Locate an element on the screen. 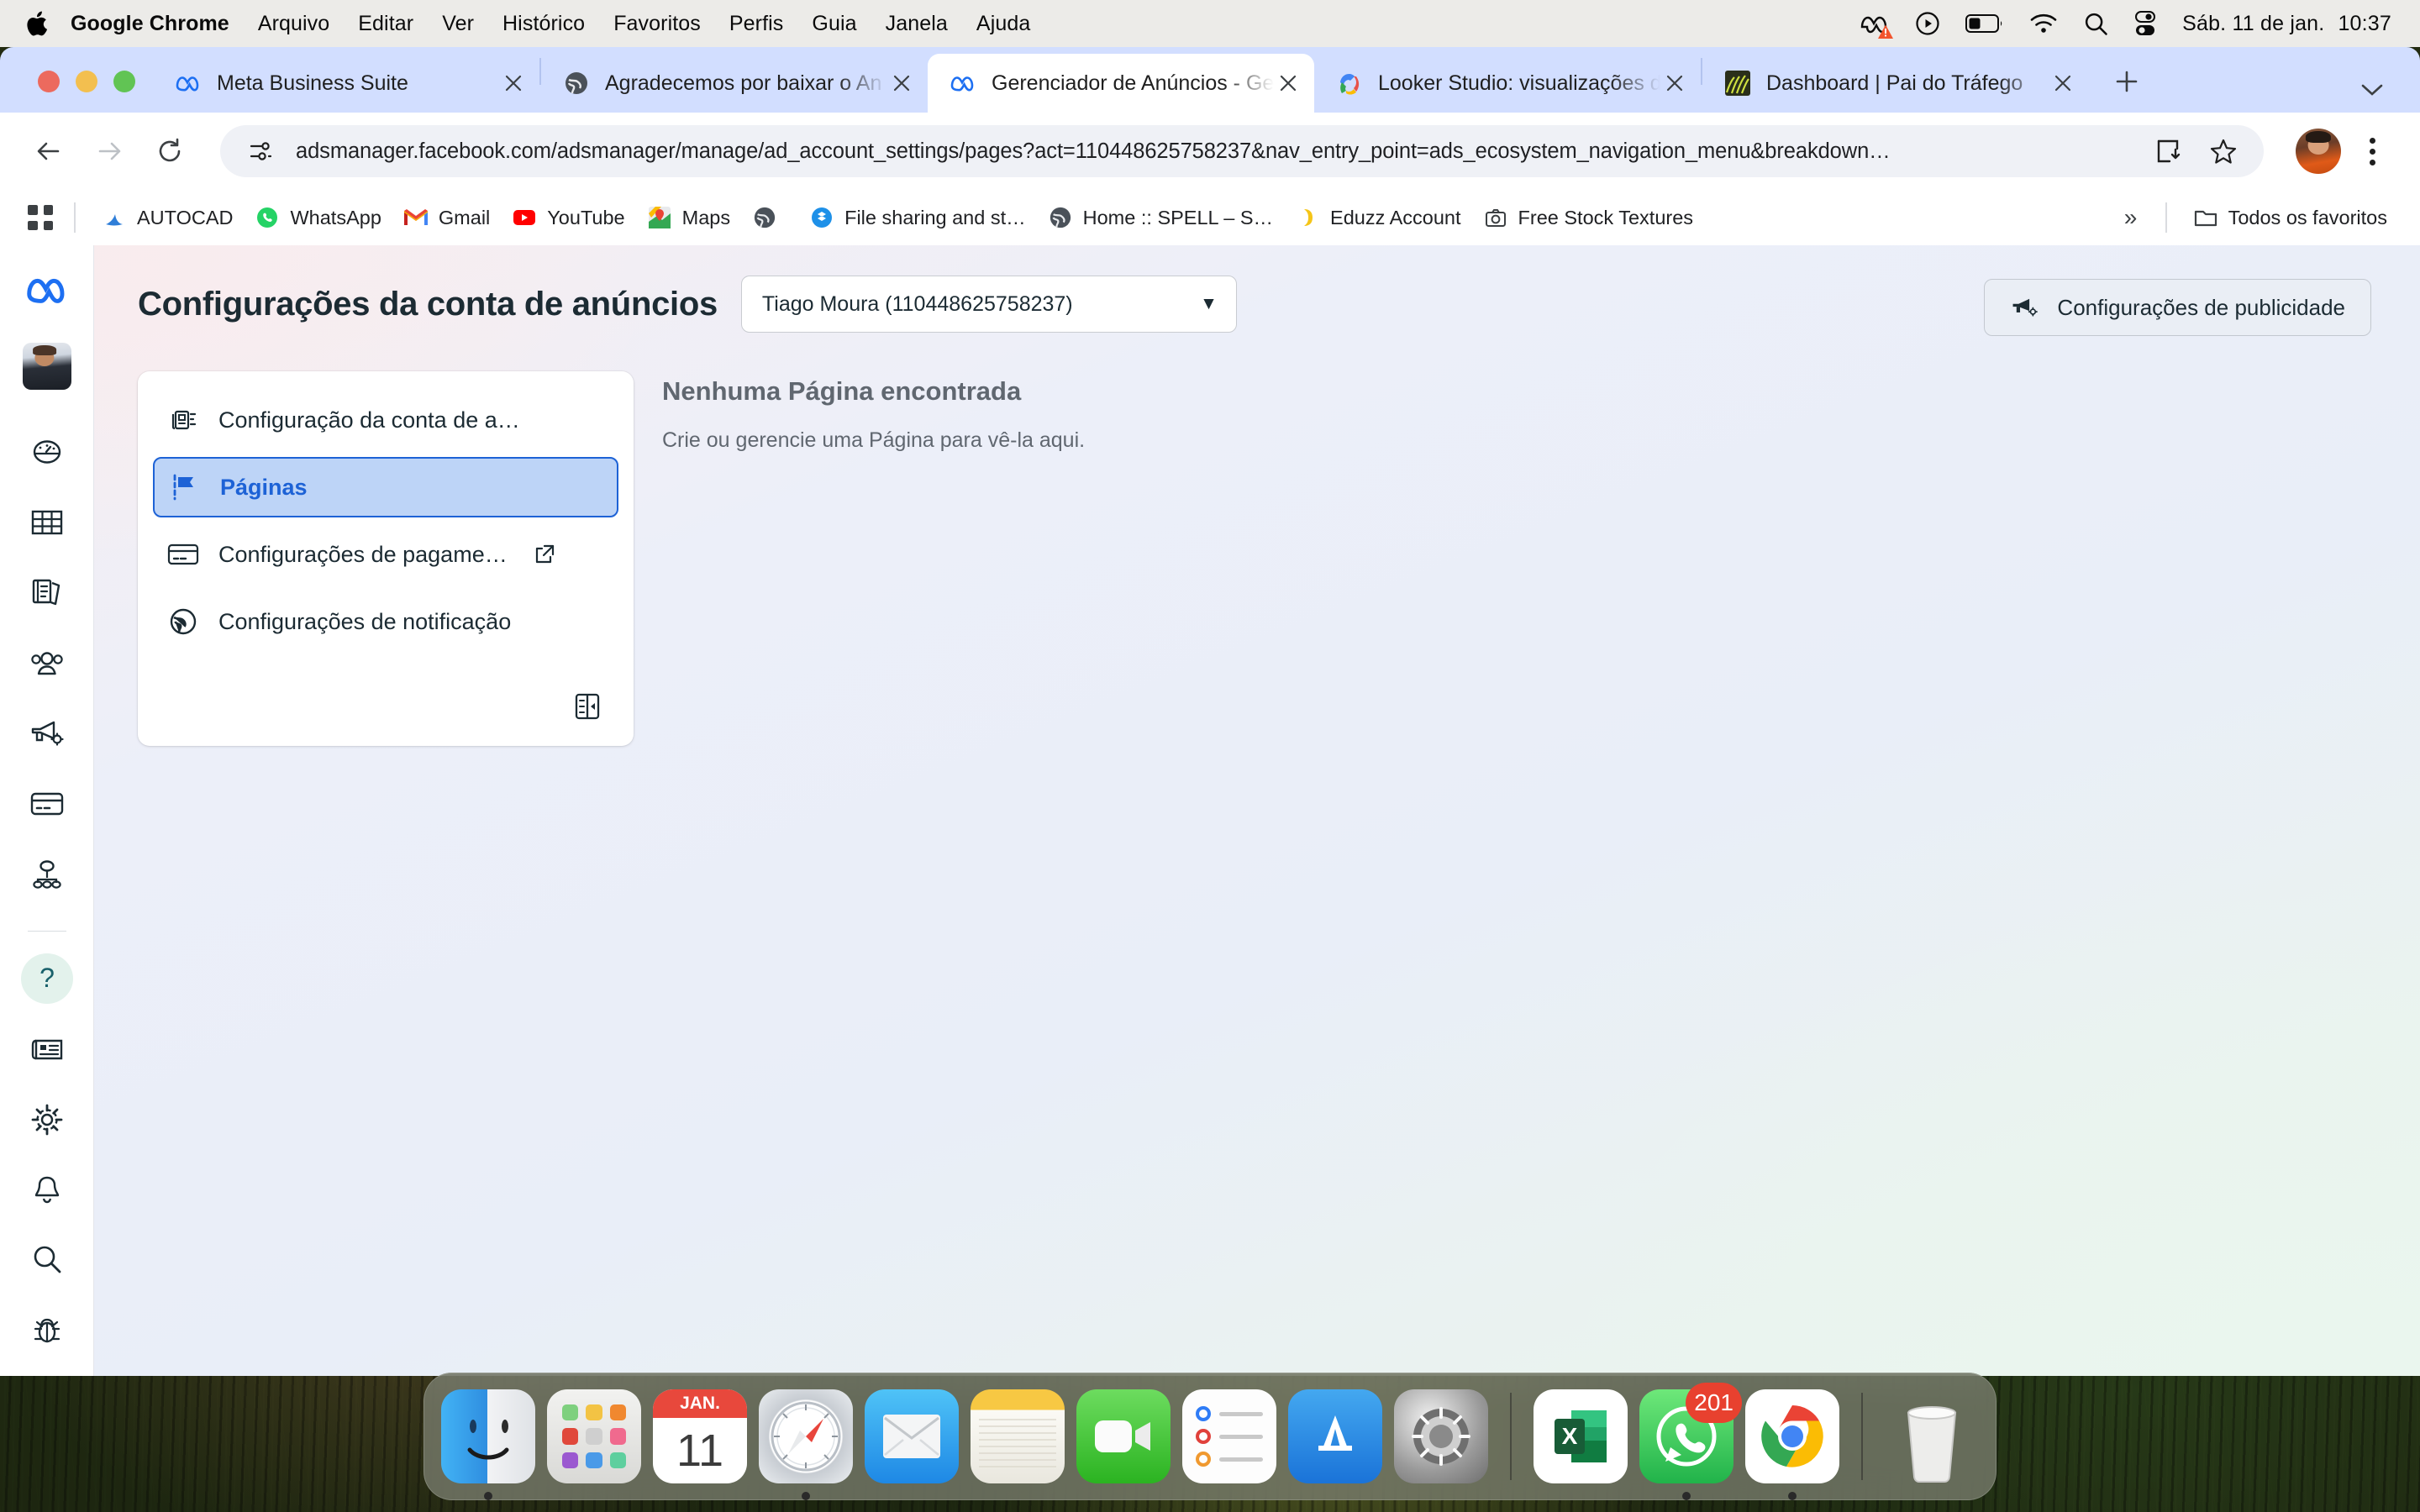 This screenshot has width=2420, height=1512. avatar is located at coordinates (46, 366).